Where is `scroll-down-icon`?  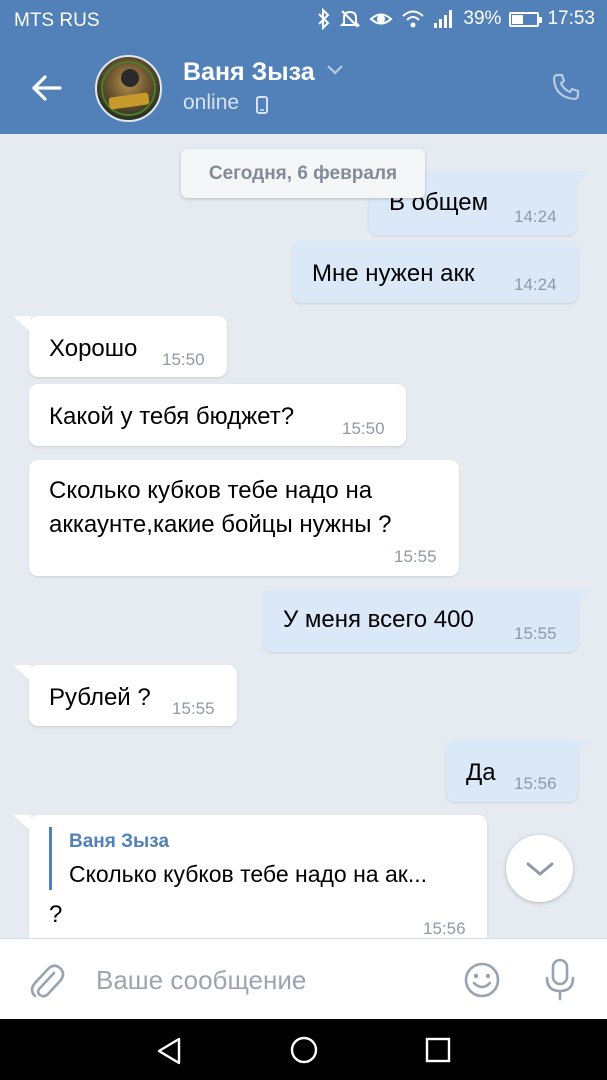
scroll-down-icon is located at coordinates (539, 868).